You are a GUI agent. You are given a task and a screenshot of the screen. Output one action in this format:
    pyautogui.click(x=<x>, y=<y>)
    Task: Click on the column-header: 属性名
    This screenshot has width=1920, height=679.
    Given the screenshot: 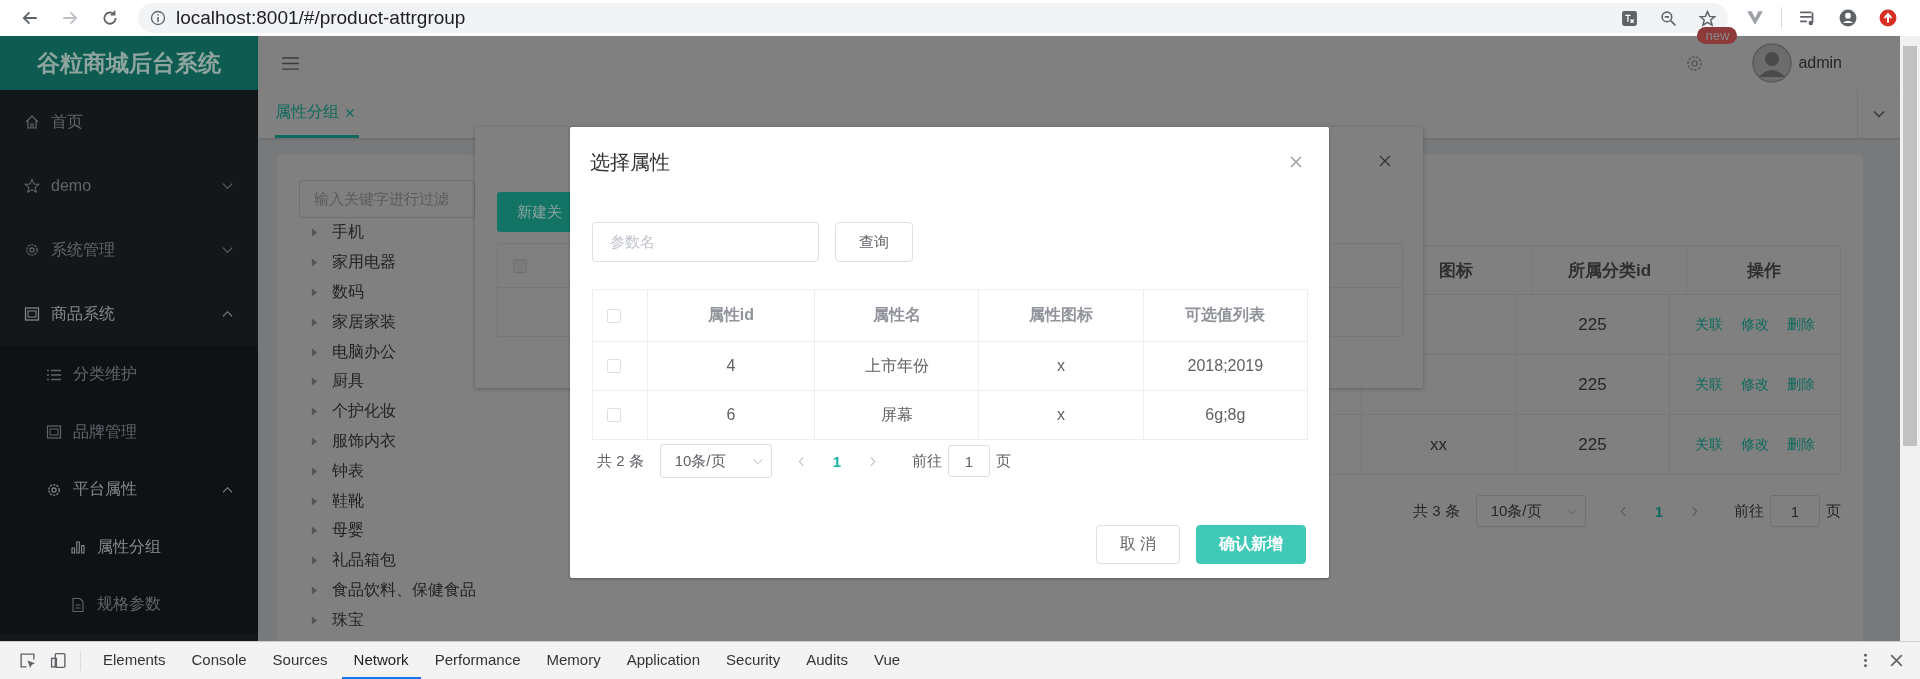 What is the action you would take?
    pyautogui.click(x=896, y=315)
    